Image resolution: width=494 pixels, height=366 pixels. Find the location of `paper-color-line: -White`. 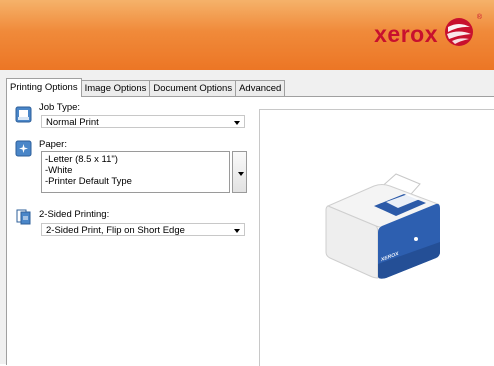

paper-color-line: -White is located at coordinates (59, 170).